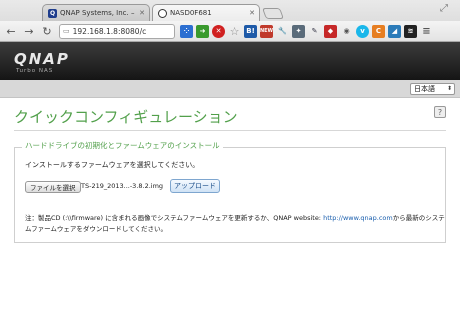 The image size is (460, 322). What do you see at coordinates (66, 31) in the screenshot?
I see `page-icon: ▭` at bounding box center [66, 31].